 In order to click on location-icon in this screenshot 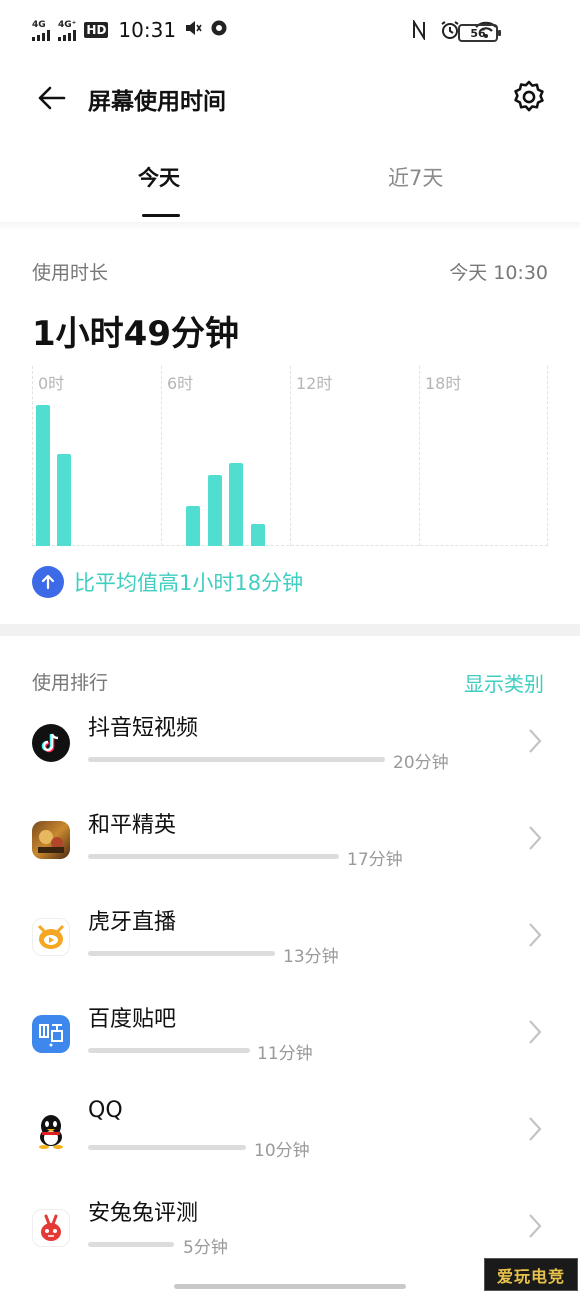, I will do `click(219, 30)`.